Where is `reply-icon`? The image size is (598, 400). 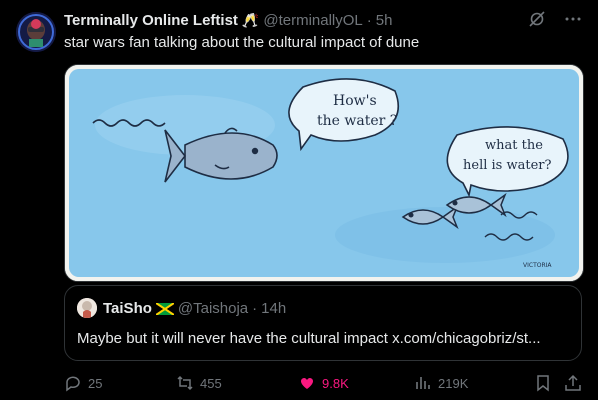
reply-icon is located at coordinates (73, 383).